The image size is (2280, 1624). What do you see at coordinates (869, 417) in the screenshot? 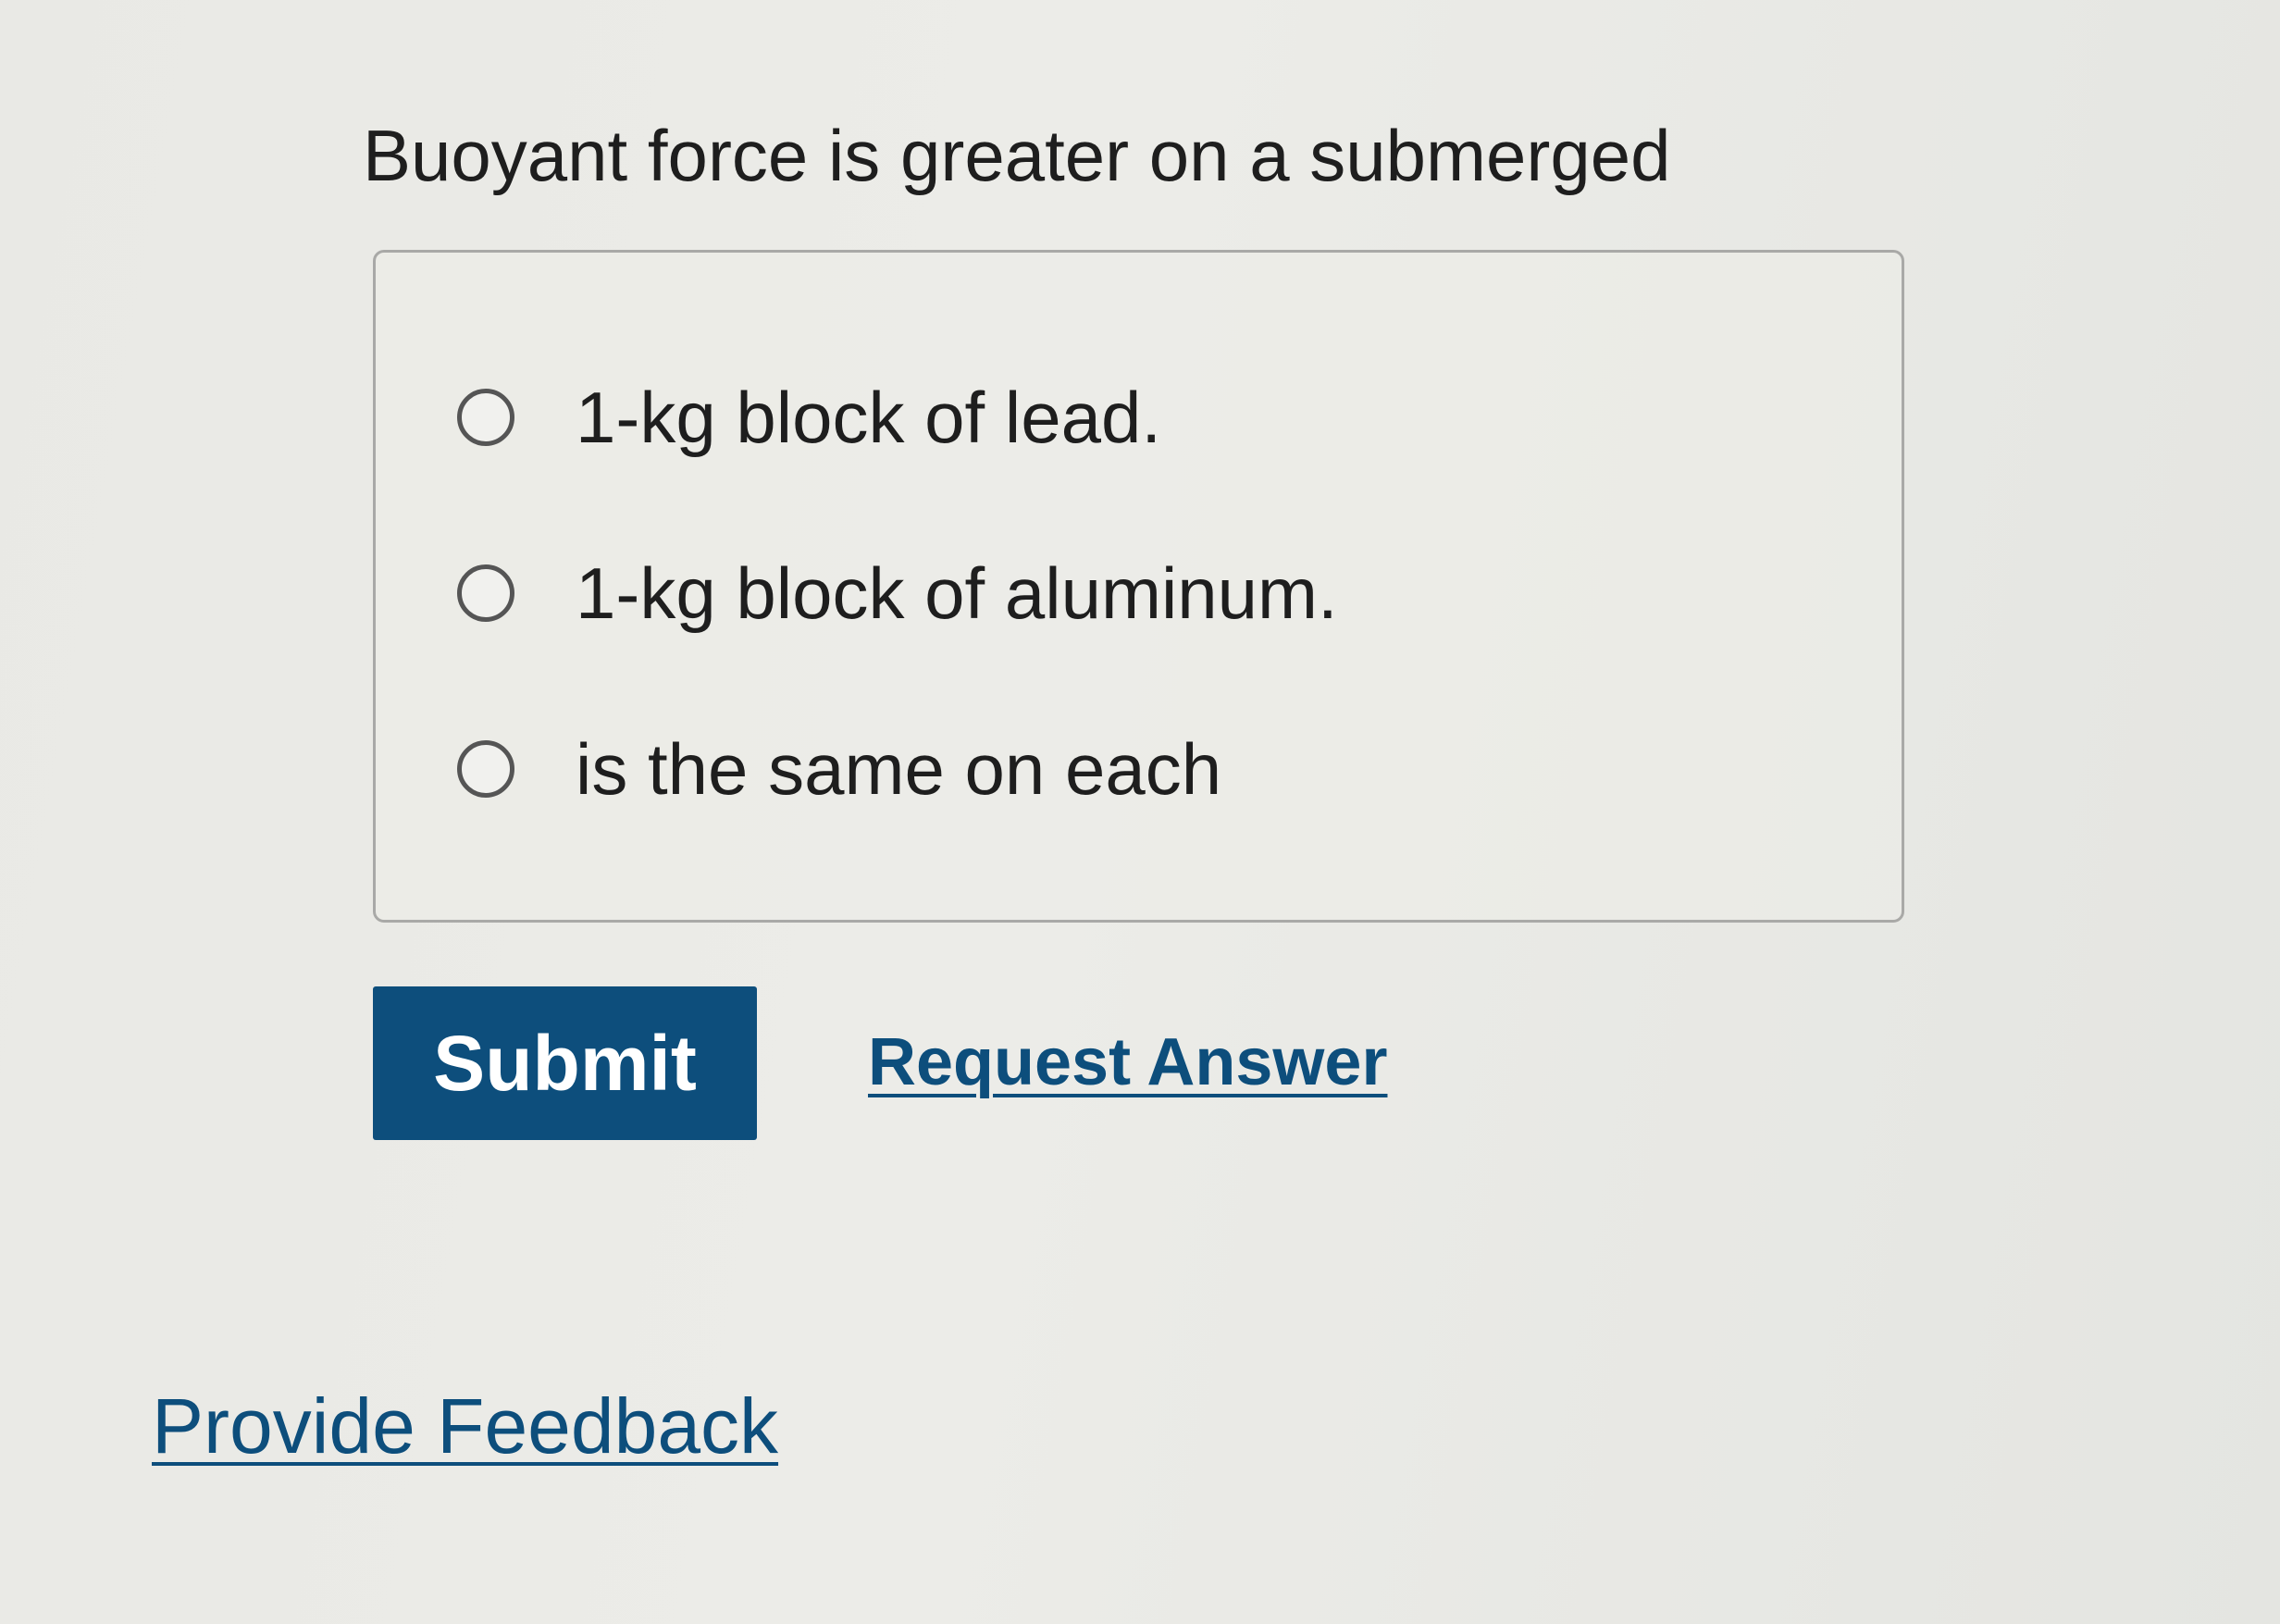
I see `option-label: 1-kg block of lead.` at bounding box center [869, 417].